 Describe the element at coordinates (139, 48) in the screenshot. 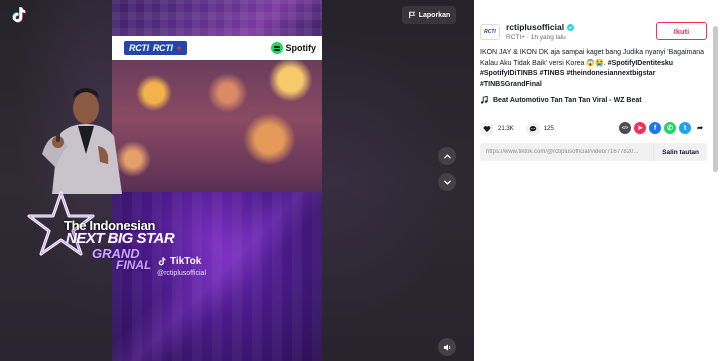

I see `rcti-logo-text: RCTI` at that location.